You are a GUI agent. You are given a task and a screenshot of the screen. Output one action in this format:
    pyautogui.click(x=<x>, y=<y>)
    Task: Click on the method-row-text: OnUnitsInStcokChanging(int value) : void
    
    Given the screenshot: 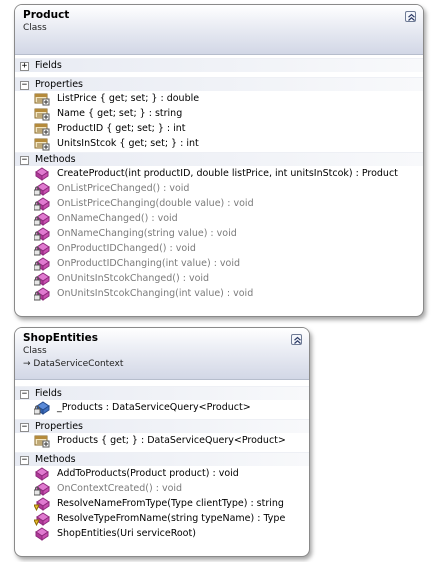 What is the action you would take?
    pyautogui.click(x=155, y=293)
    